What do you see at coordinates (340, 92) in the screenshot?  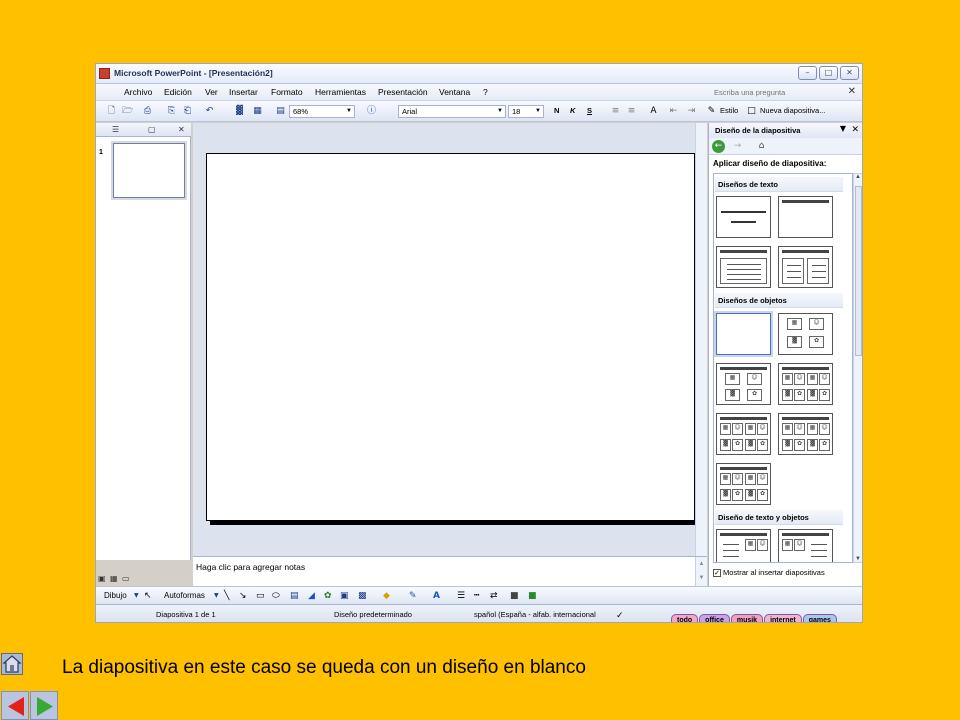 I see `menu-herramientas: Herramientas` at bounding box center [340, 92].